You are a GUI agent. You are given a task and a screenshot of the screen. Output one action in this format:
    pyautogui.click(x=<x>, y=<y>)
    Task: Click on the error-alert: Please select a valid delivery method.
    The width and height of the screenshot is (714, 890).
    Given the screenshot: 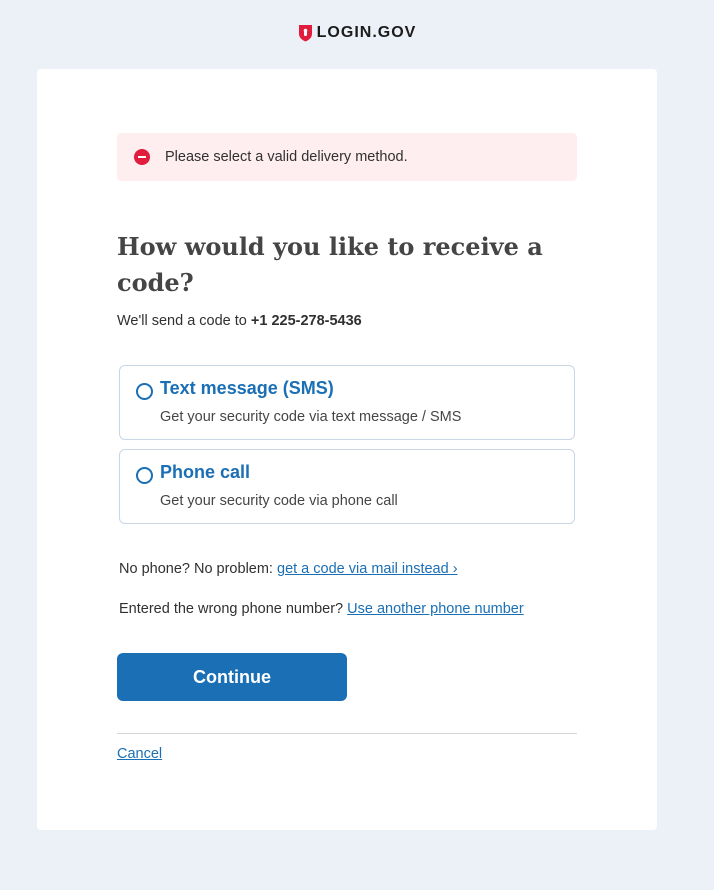 What is the action you would take?
    pyautogui.click(x=347, y=157)
    